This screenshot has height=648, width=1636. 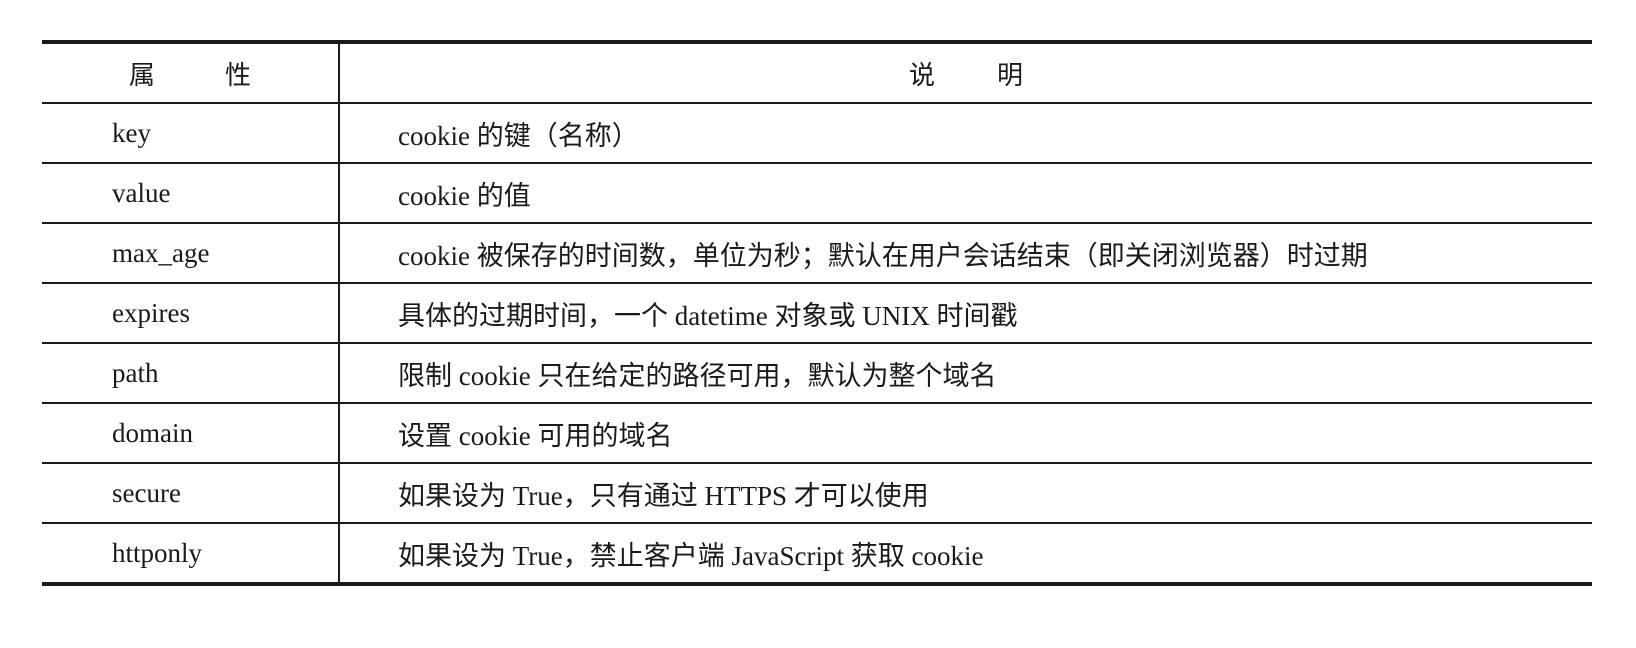 What do you see at coordinates (191, 72) in the screenshot?
I see `header-attribute: 属性` at bounding box center [191, 72].